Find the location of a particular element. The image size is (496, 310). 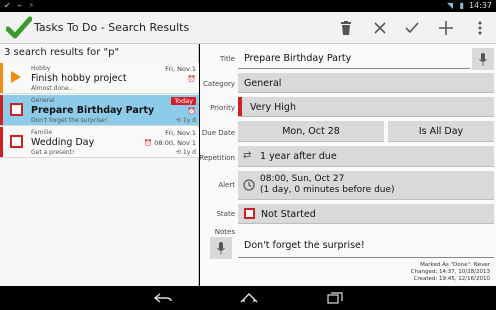

task-title: Finish hobby project is located at coordinates (79, 78).